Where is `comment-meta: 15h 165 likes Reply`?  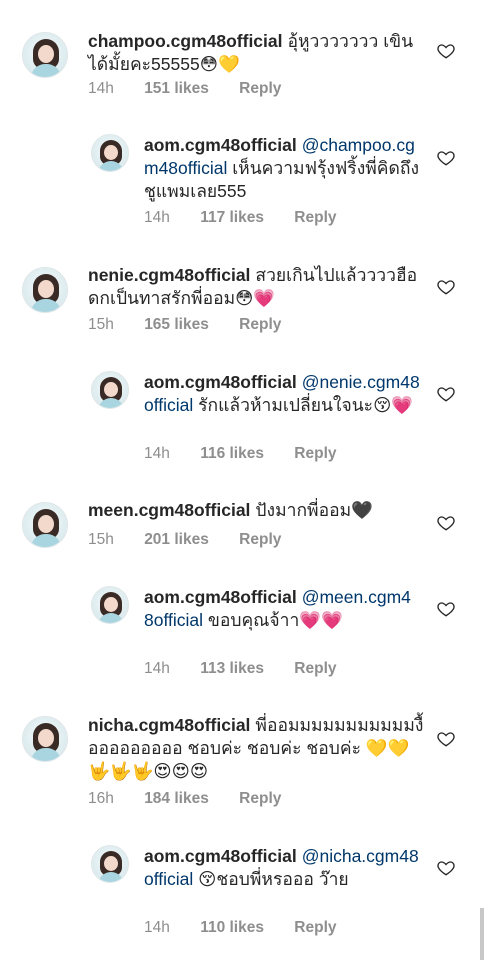
comment-meta: 15h 165 likes Reply is located at coordinates (197, 325).